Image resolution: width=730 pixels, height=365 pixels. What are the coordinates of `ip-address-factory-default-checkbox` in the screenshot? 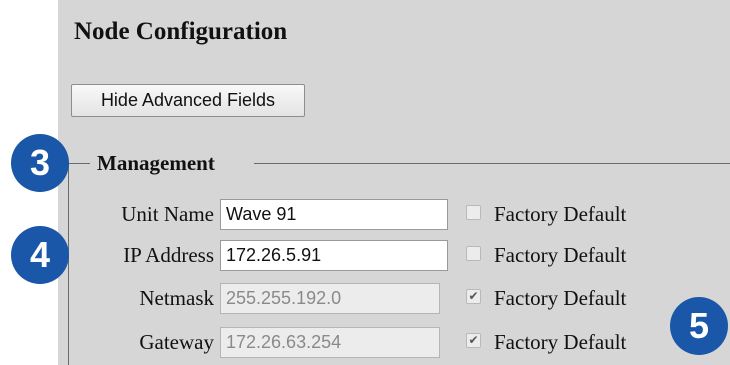 It's located at (473, 253).